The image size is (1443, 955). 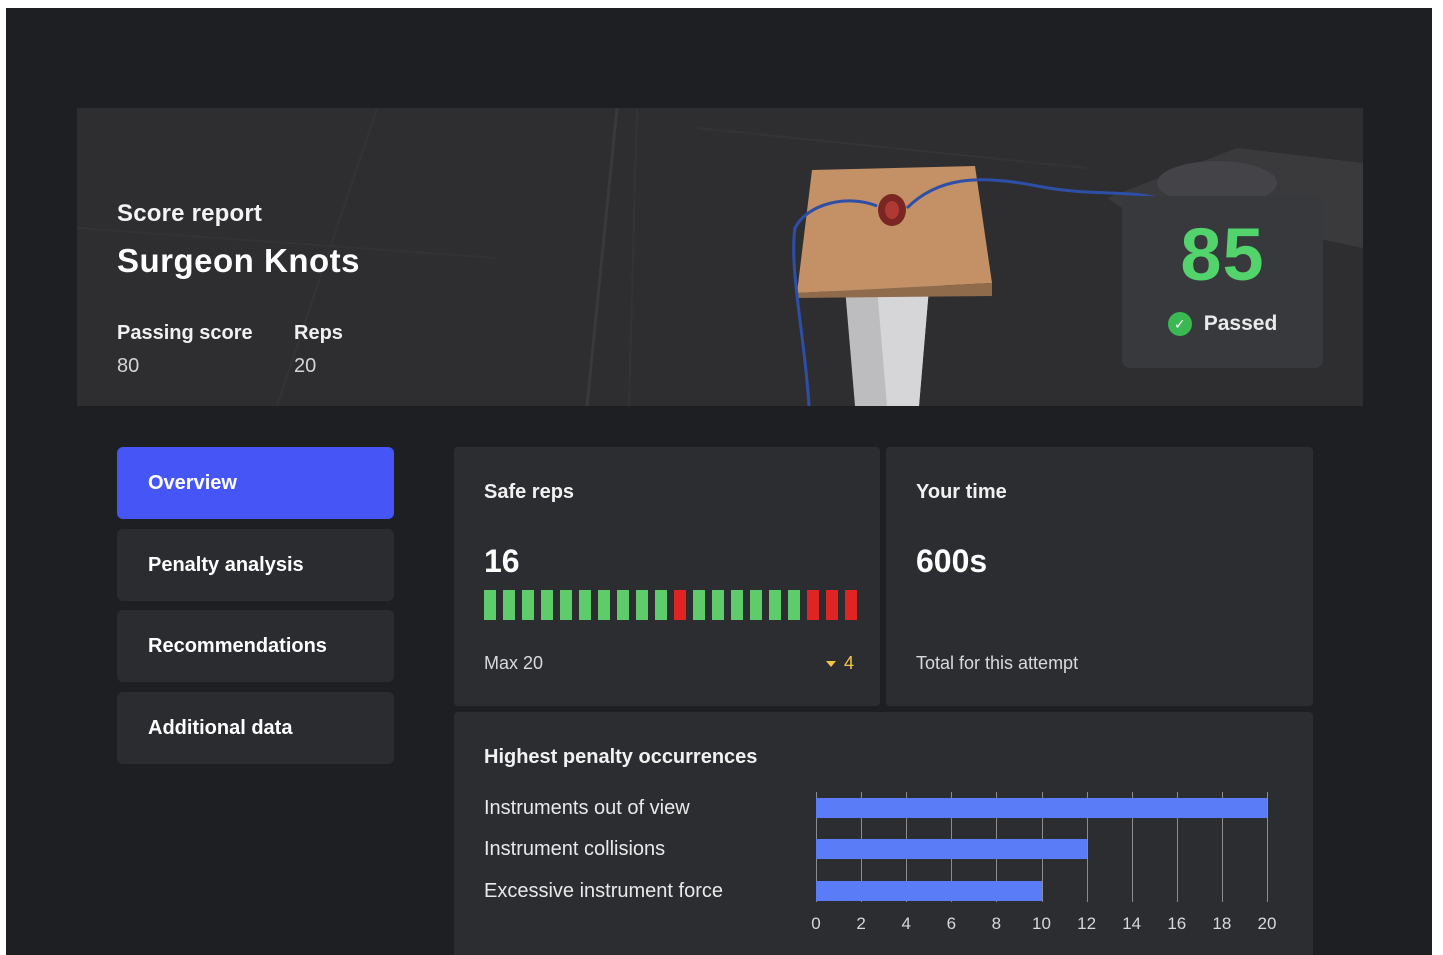 I want to click on status-badge: ✓ Passed, so click(x=1222, y=324).